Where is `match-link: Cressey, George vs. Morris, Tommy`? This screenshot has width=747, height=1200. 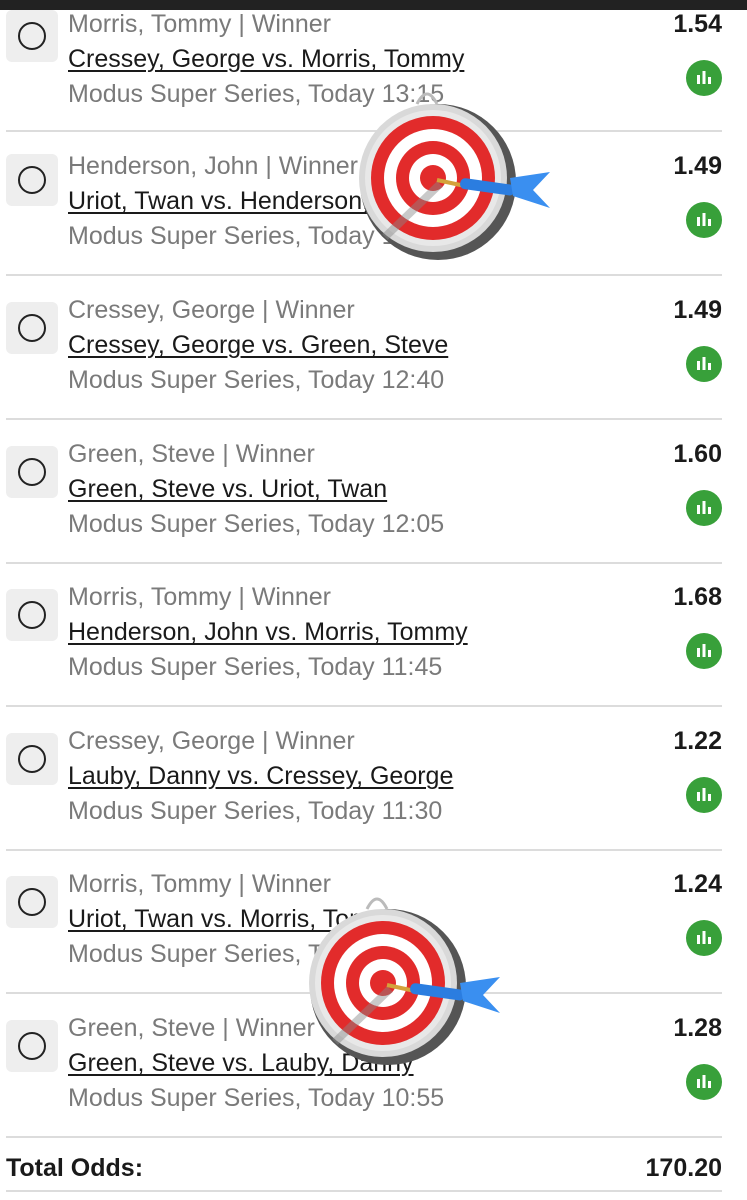
match-link: Cressey, George vs. Morris, Tommy is located at coordinates (266, 59).